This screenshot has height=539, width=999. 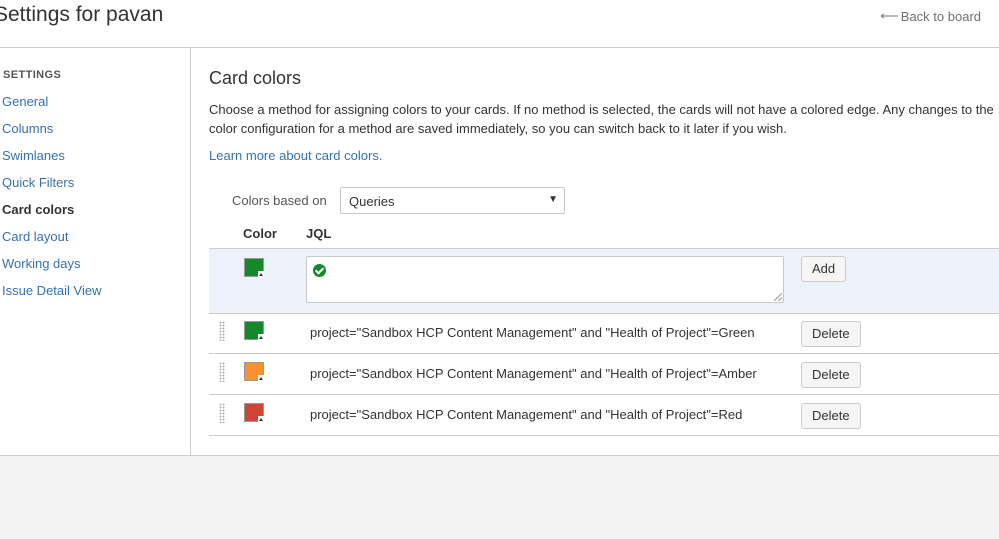 I want to click on back-to-board-link: ⟵ Back to board, so click(x=930, y=16).